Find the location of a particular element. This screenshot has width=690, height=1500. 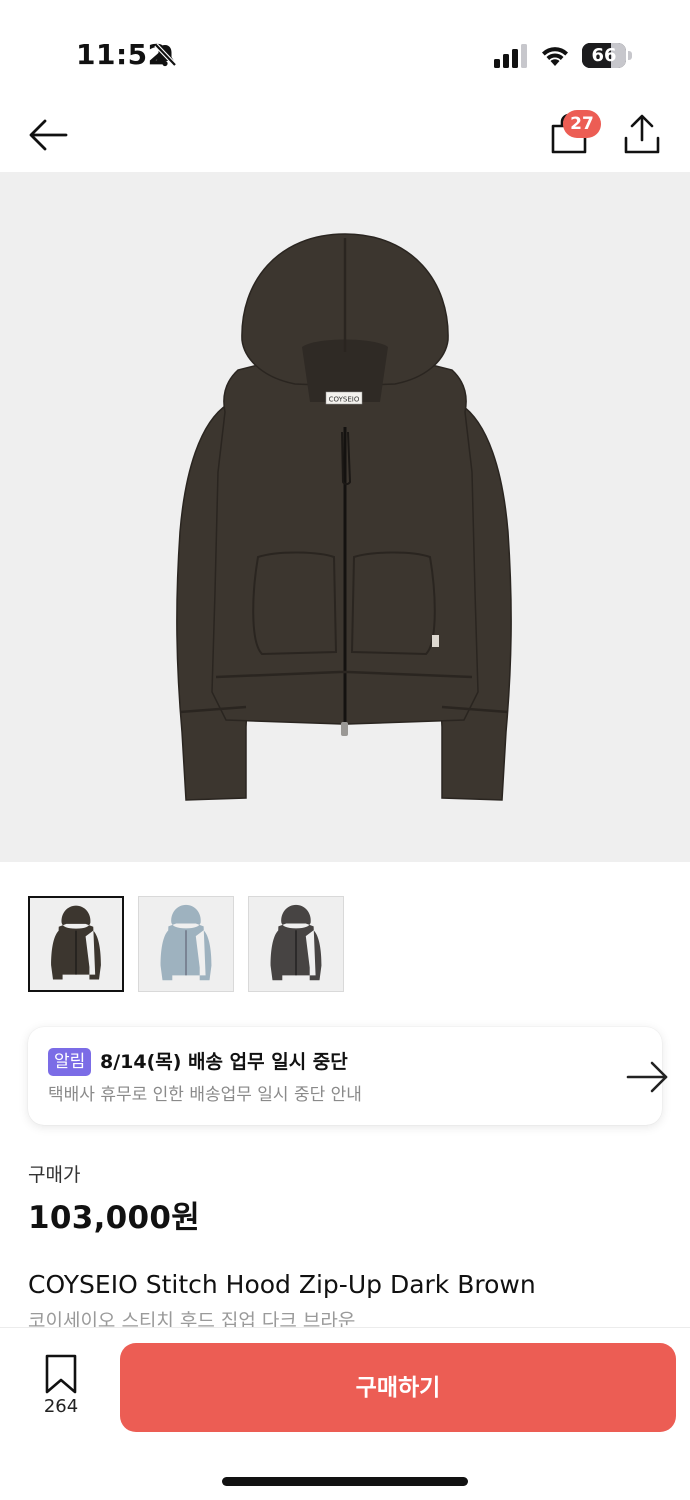

arrow-left-icon is located at coordinates (48, 135).